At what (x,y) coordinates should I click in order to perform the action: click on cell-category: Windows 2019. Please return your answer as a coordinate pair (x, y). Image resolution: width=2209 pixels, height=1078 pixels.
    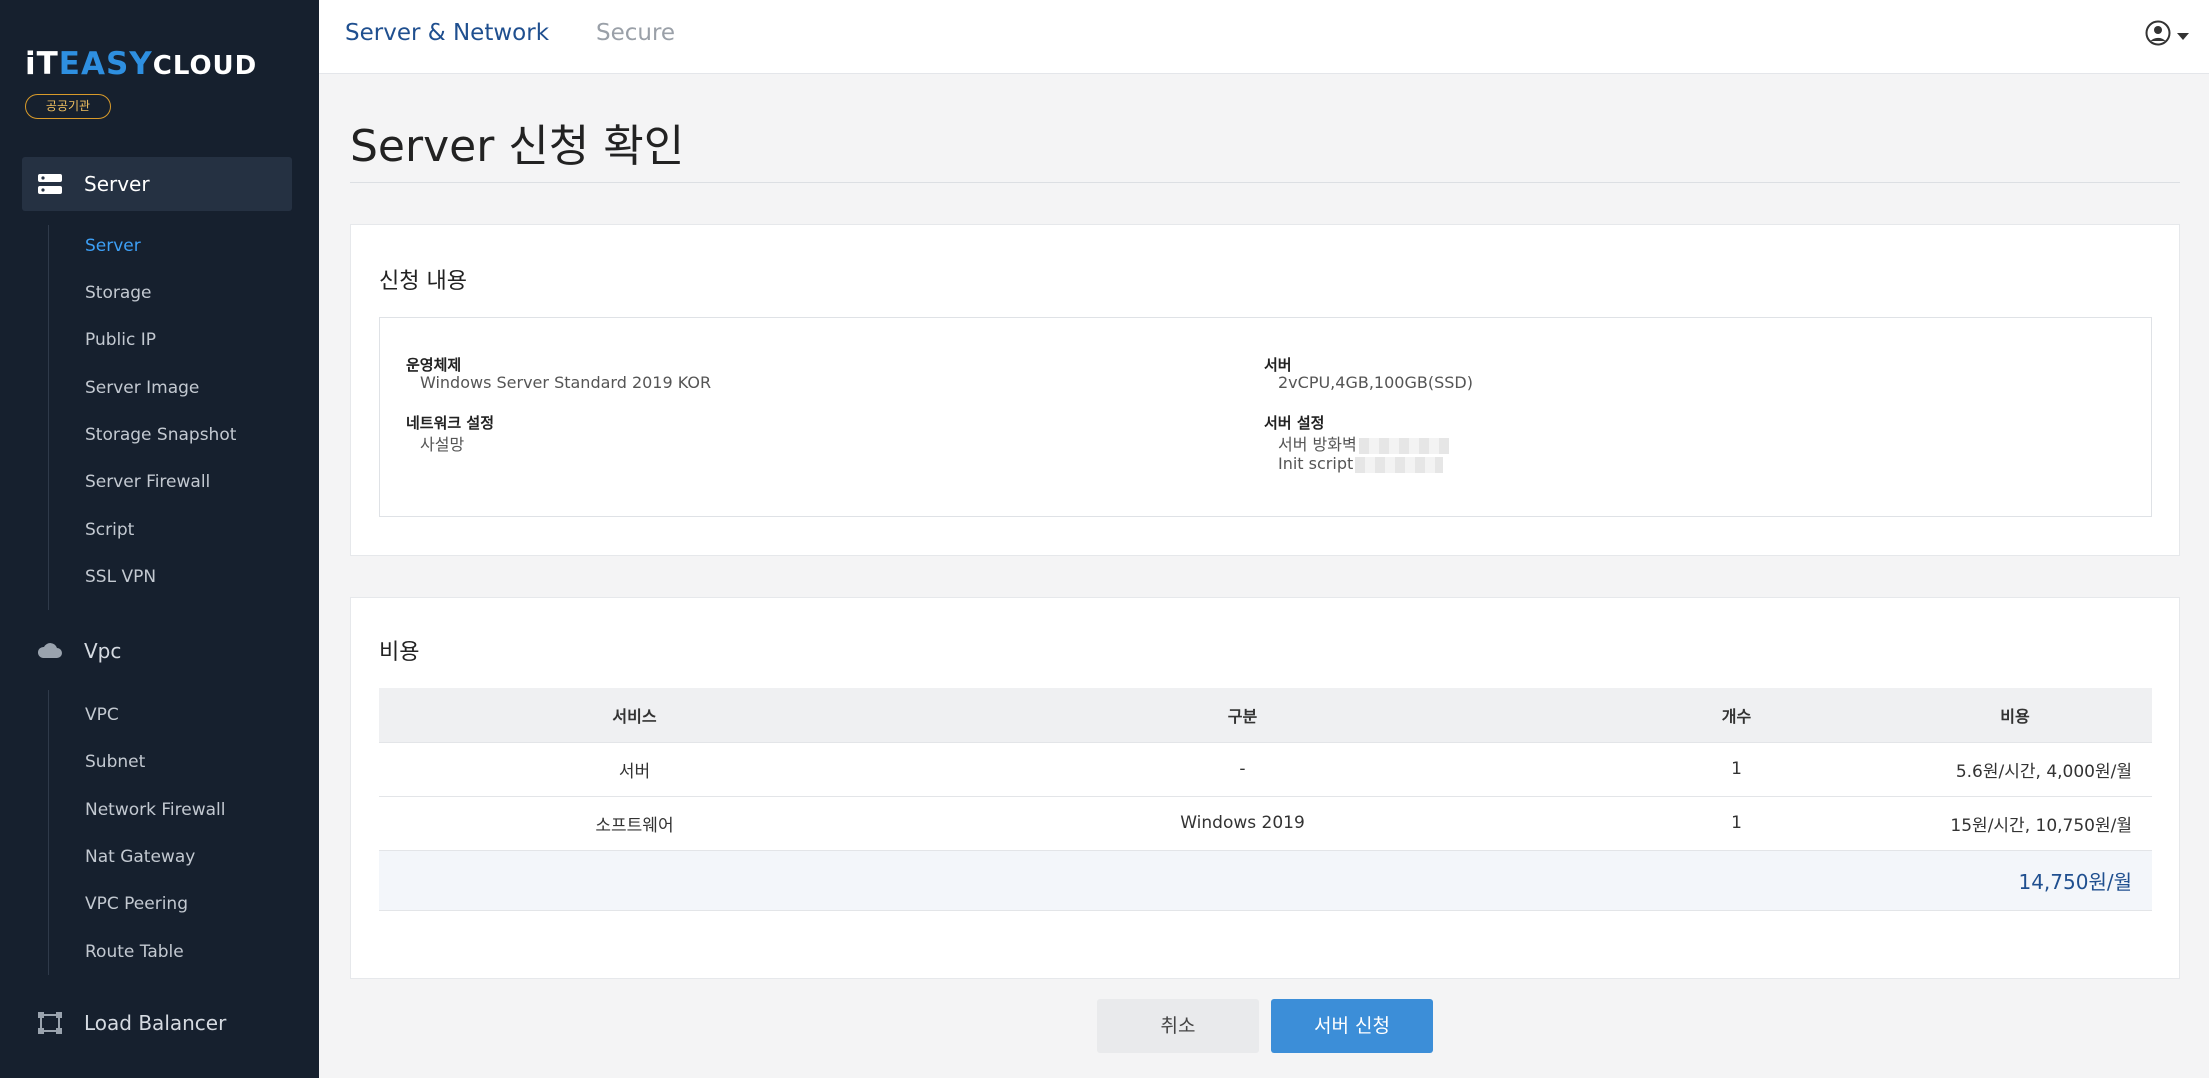
    Looking at the image, I should click on (1242, 823).